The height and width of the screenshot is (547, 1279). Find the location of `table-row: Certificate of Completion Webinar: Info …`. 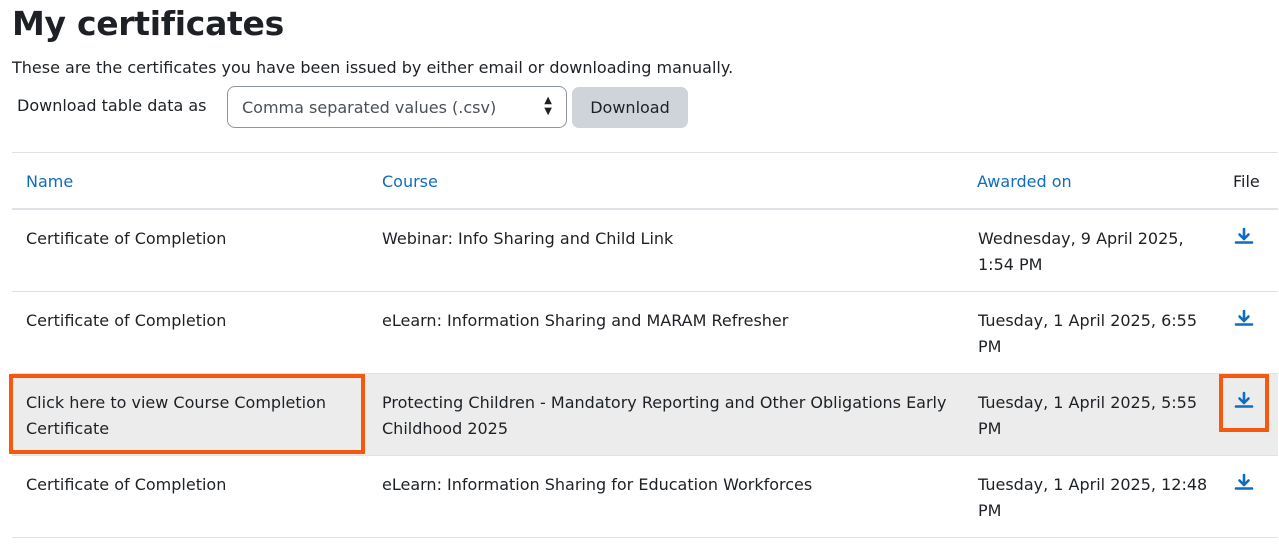

table-row: Certificate of Completion Webinar: Info … is located at coordinates (645, 251).